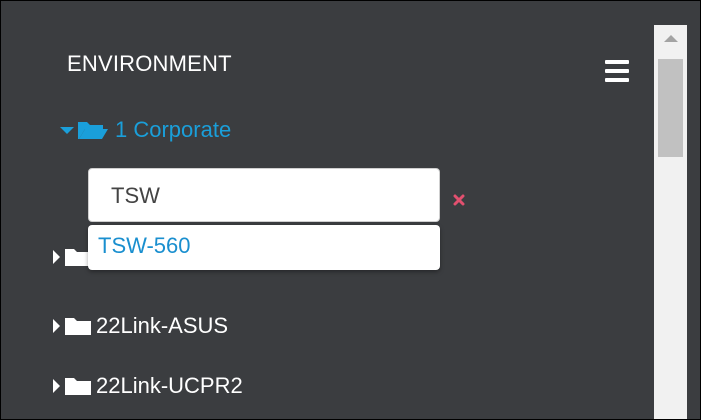 Image resolution: width=701 pixels, height=420 pixels. I want to click on folder-open-icon, so click(93, 130).